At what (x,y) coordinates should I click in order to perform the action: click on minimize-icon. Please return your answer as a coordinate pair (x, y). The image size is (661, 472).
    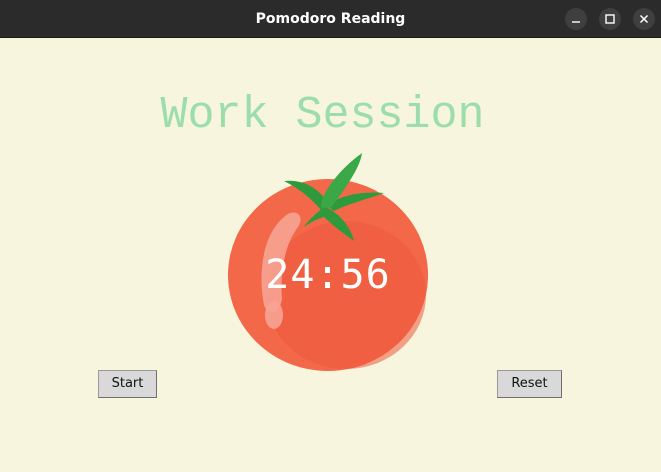
    Looking at the image, I should click on (576, 22).